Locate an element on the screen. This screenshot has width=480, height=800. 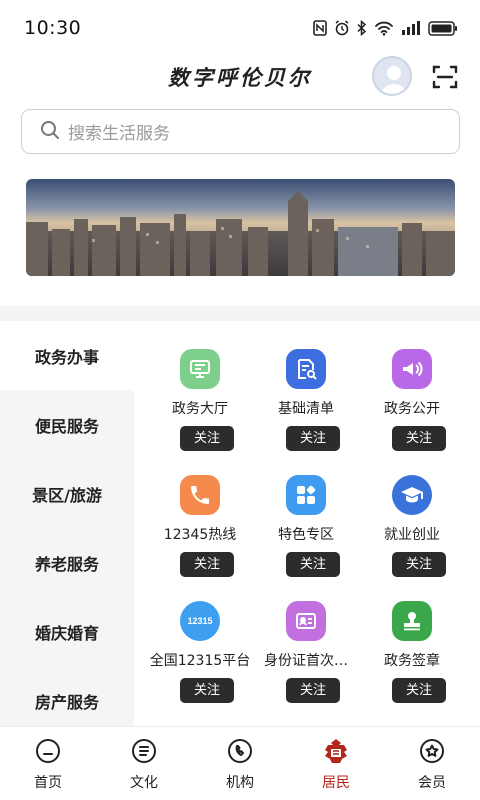
status-icons is located at coordinates (385, 28).